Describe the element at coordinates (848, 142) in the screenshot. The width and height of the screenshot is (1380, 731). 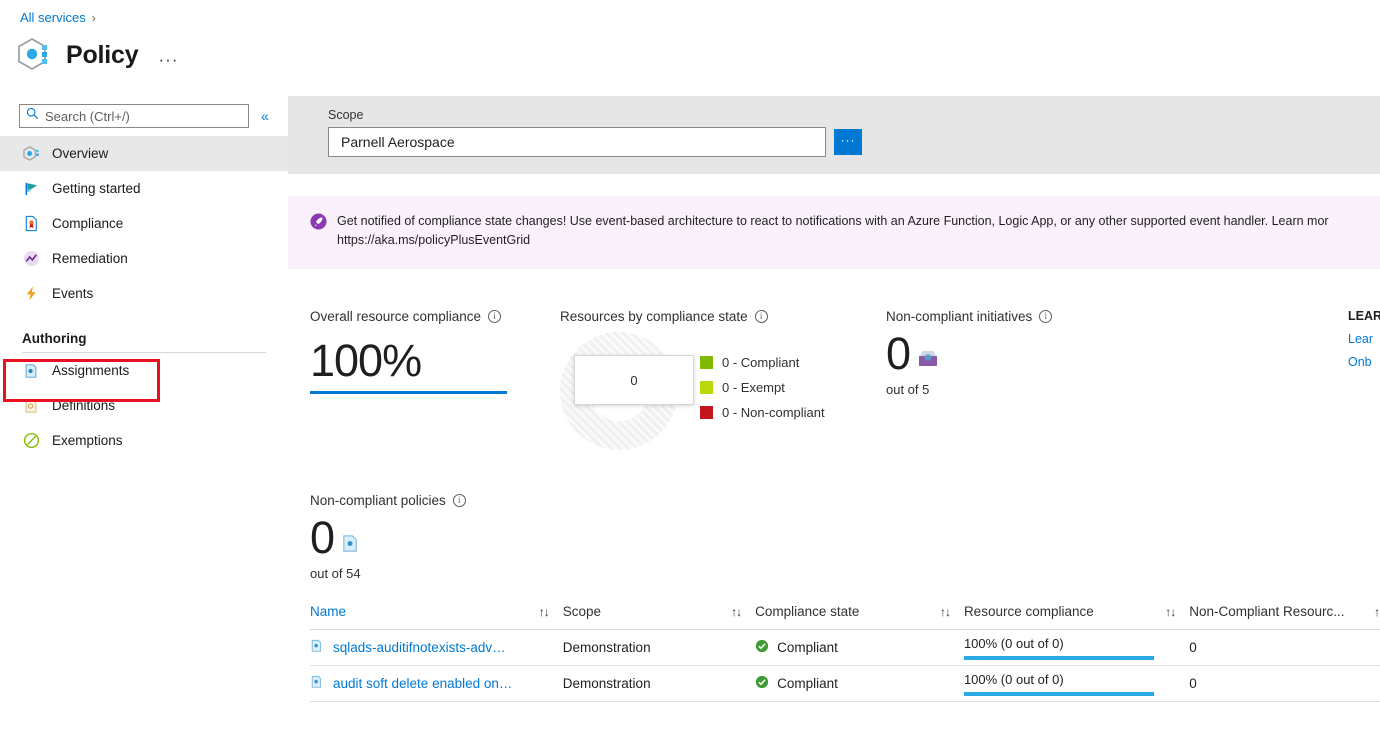
I see `scope-browse-button: ···` at that location.